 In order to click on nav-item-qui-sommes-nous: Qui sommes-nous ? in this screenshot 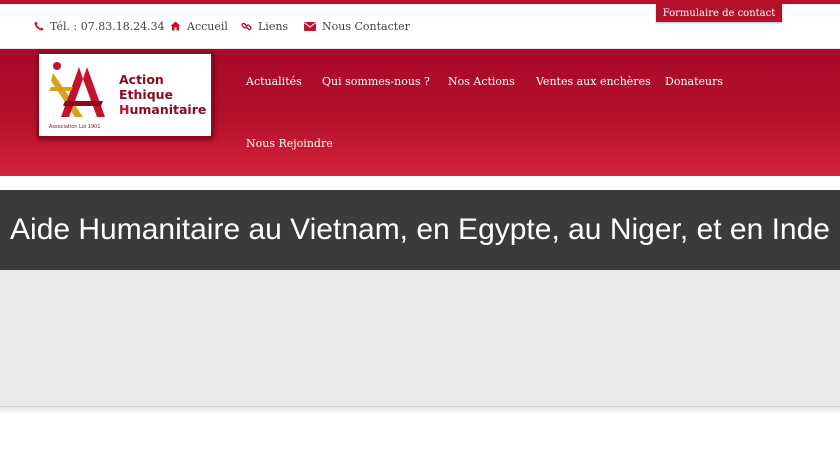, I will do `click(376, 81)`.